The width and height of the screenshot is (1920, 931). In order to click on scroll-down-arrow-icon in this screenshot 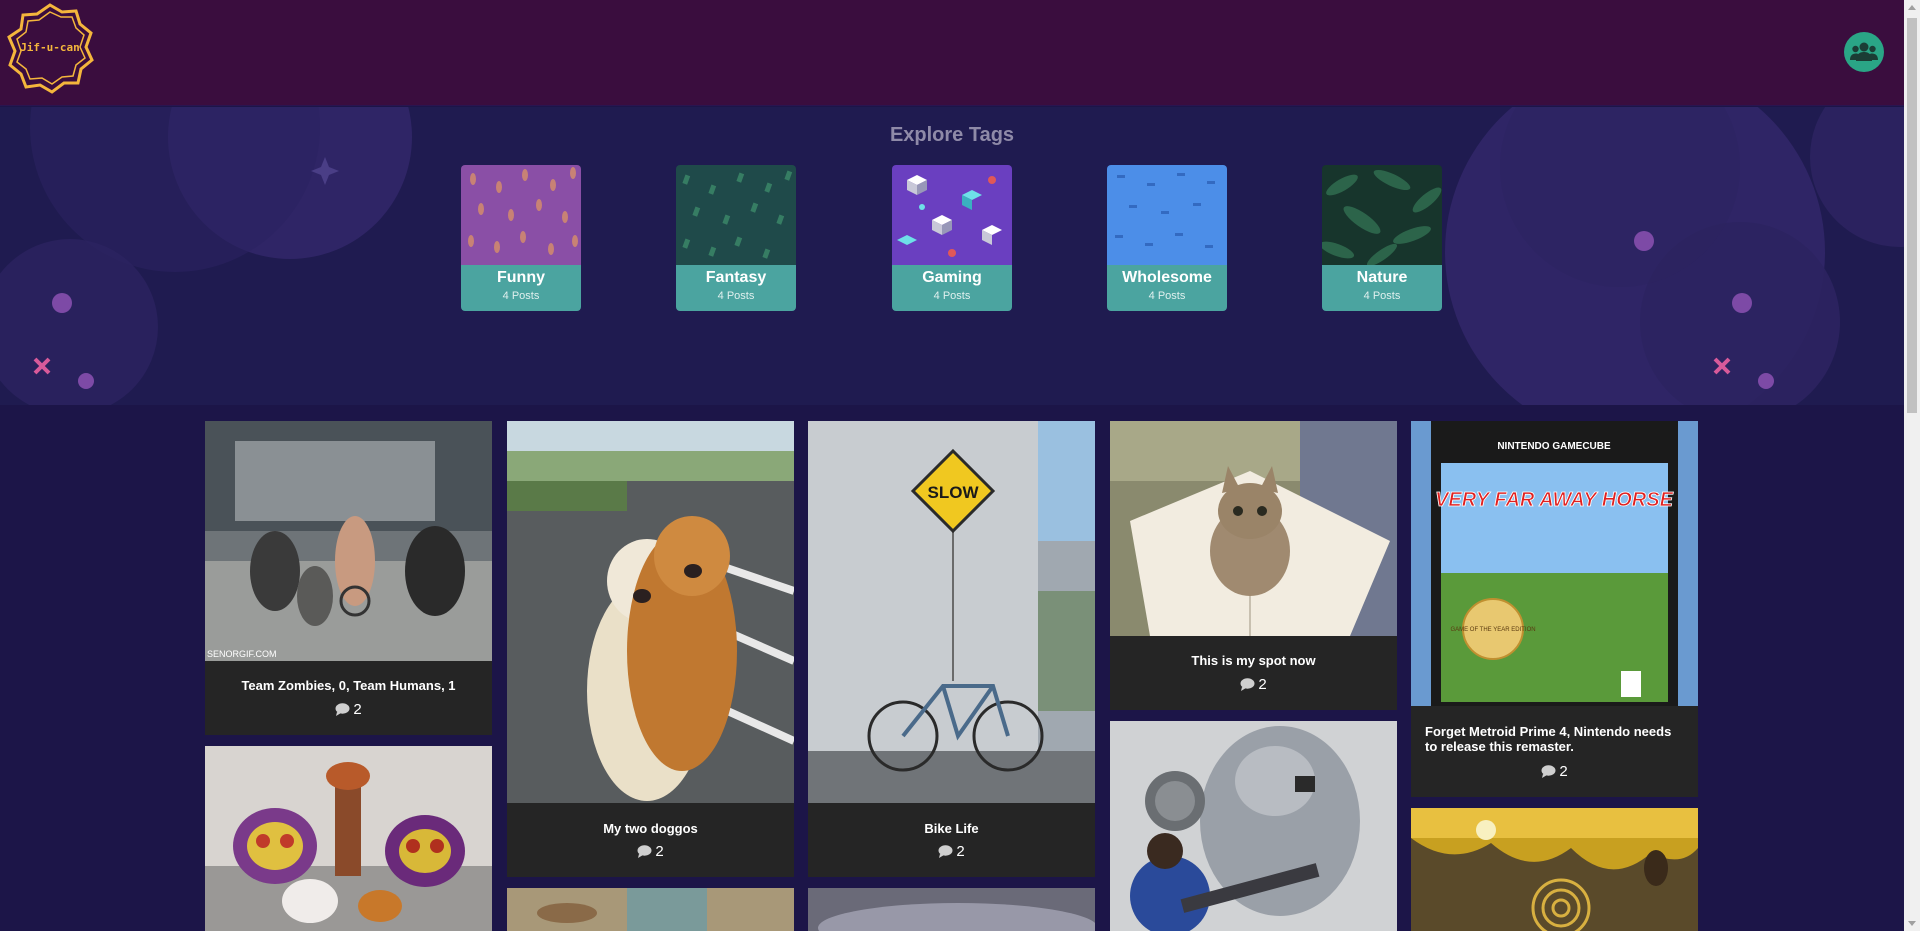, I will do `click(1912, 923)`.